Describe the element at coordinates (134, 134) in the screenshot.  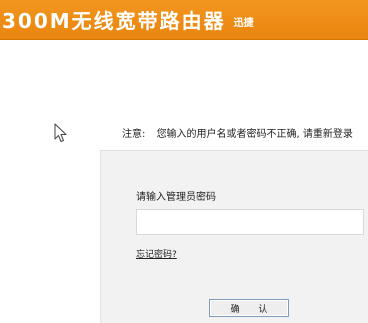
I see `notice-label: 注意:` at that location.